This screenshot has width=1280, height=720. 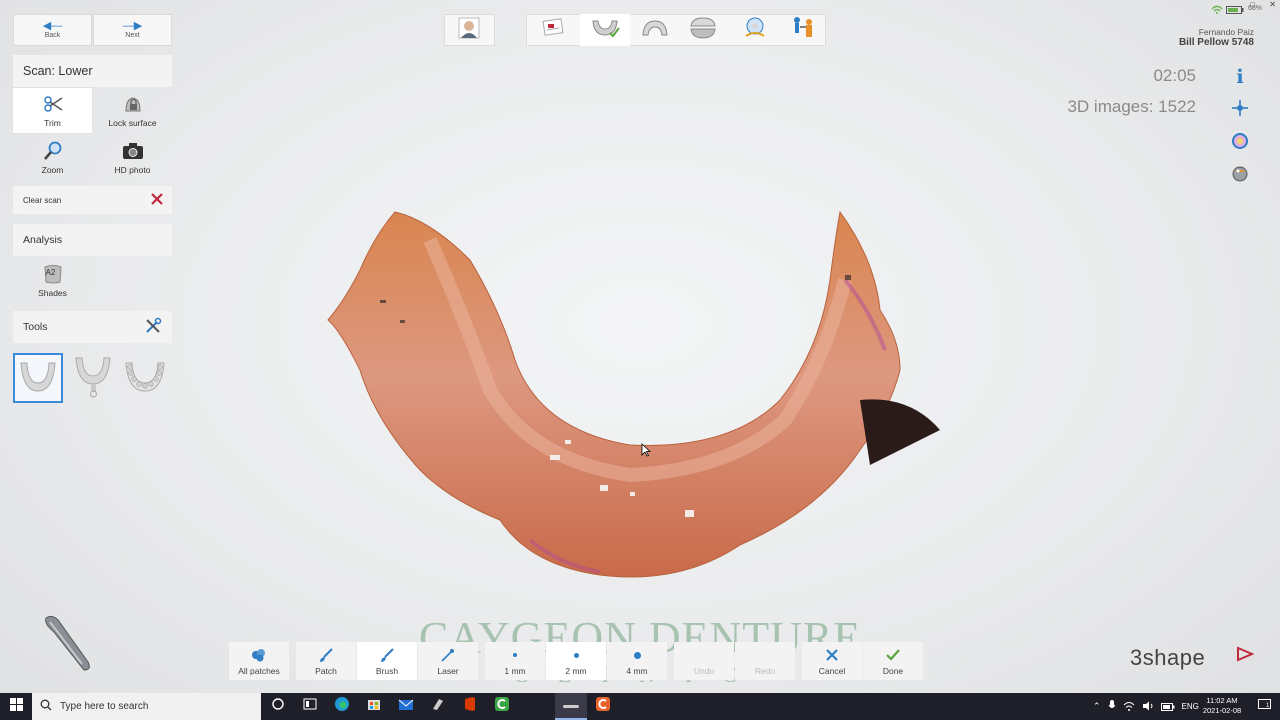 I want to click on window-status, so click(x=1216, y=9).